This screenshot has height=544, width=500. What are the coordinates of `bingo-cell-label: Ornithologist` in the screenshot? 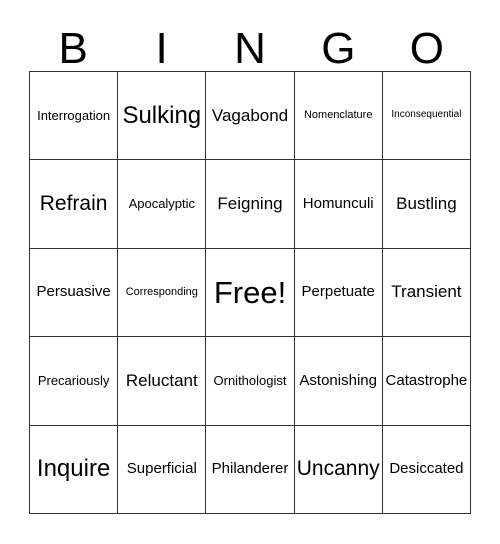 It's located at (250, 380).